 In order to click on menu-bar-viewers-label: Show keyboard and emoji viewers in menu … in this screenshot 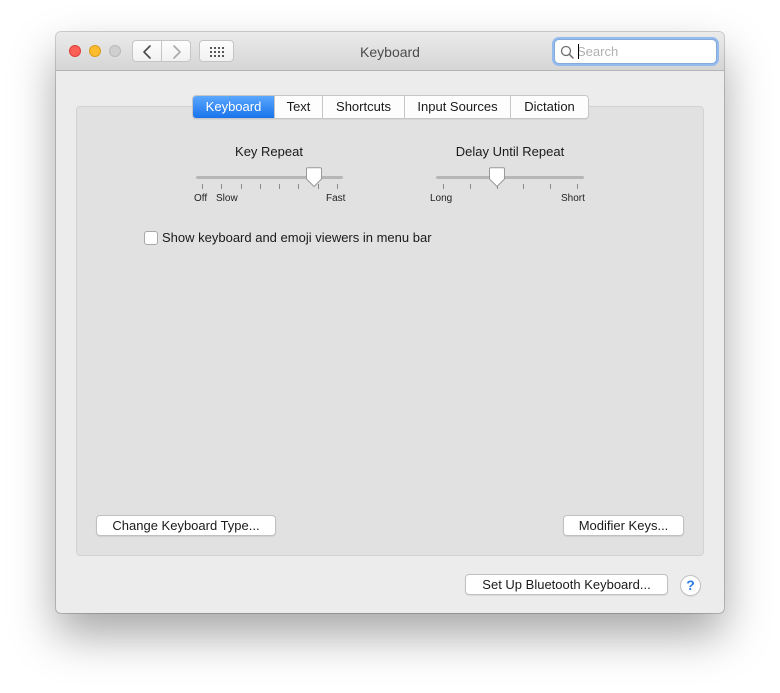, I will do `click(297, 237)`.